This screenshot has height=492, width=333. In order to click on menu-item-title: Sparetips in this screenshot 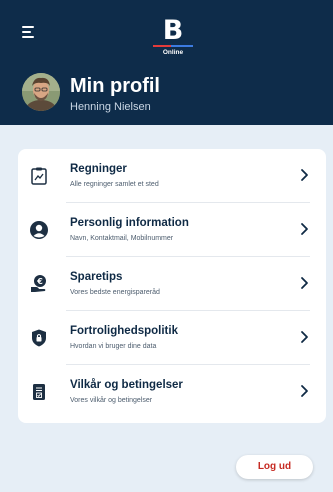, I will do `click(96, 277)`.